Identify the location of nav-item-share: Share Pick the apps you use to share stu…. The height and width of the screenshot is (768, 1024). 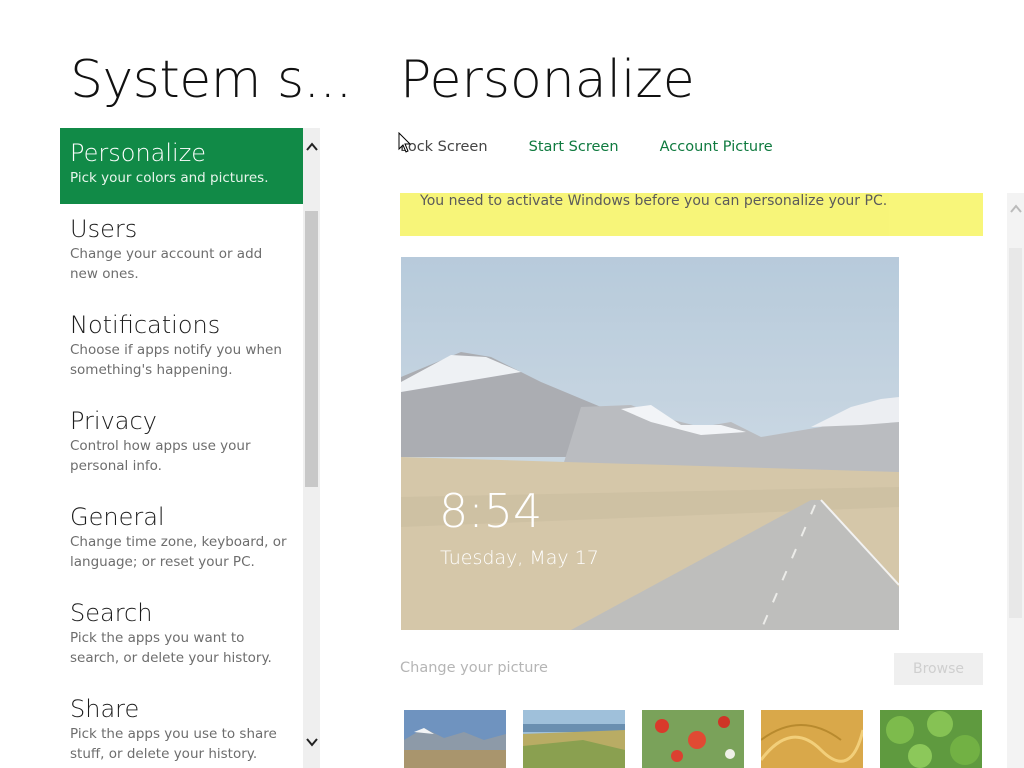
(181, 726).